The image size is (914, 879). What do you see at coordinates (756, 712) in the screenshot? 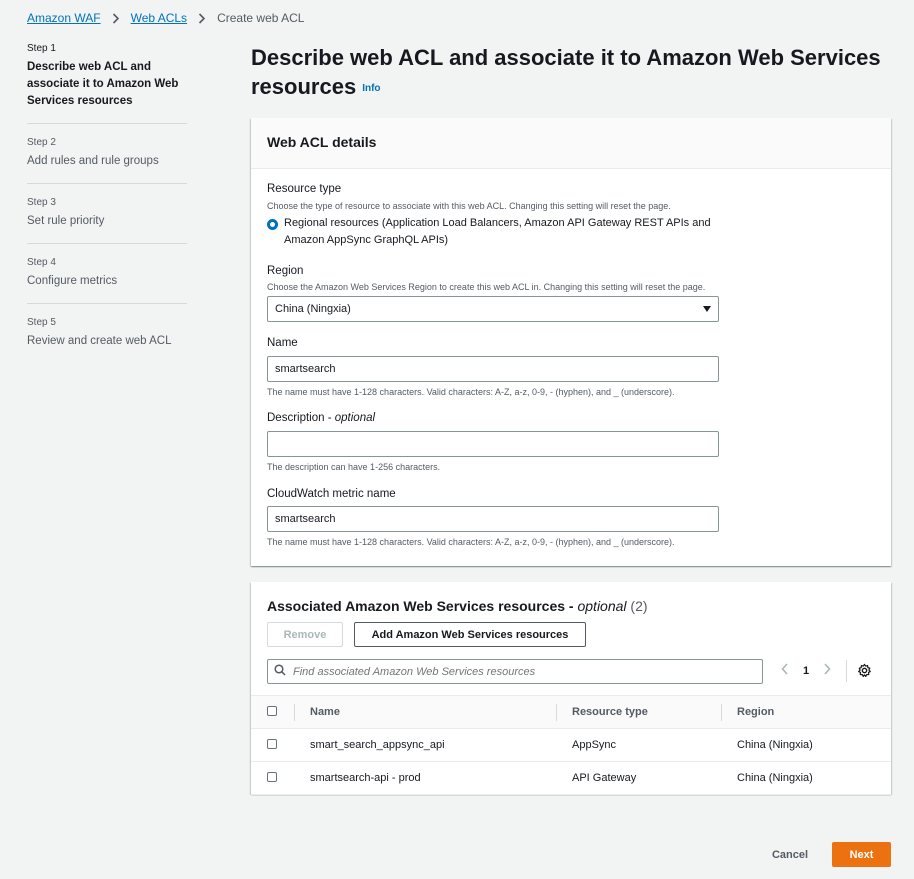
I see `column-header-region-label: Region` at bounding box center [756, 712].